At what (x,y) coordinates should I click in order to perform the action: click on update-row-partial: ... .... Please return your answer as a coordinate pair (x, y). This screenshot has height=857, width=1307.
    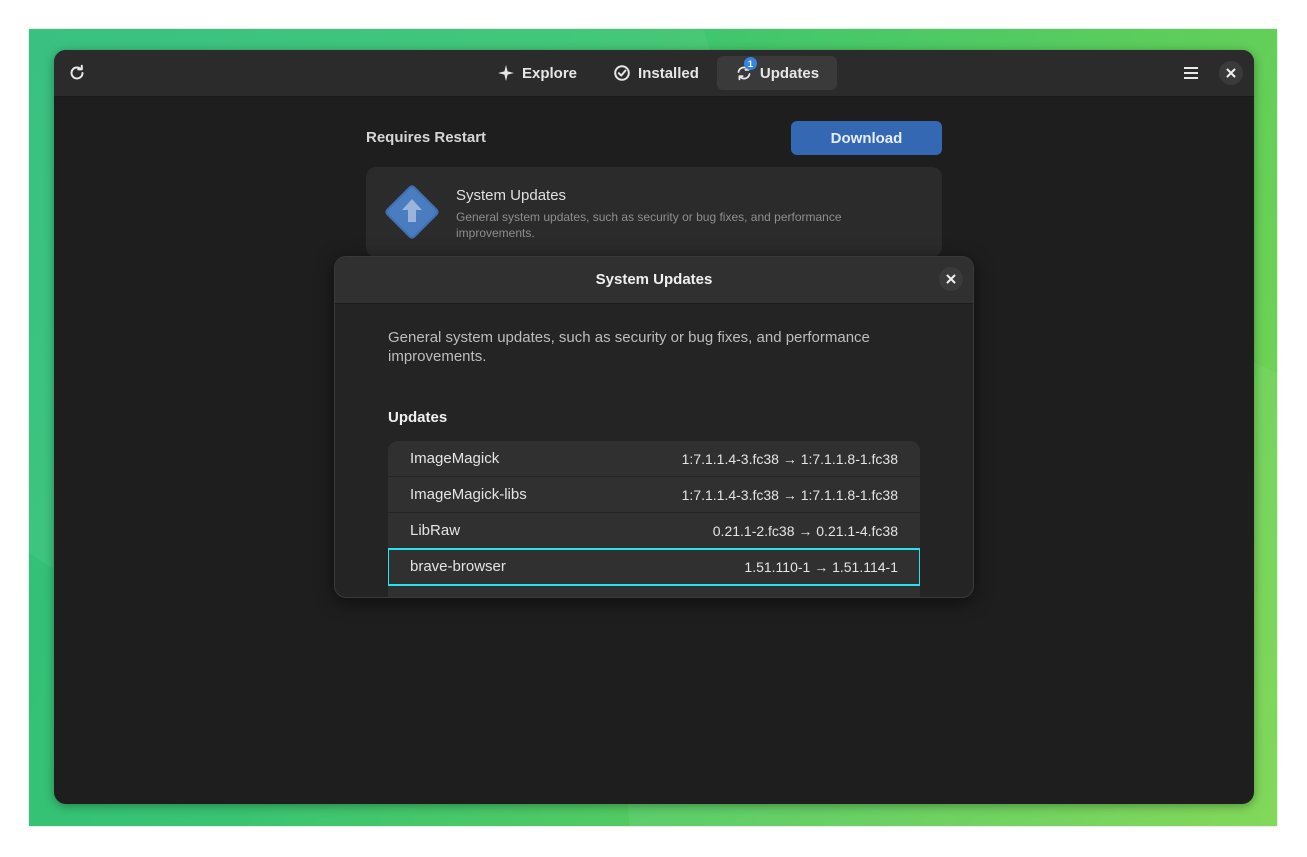
    Looking at the image, I should click on (654, 591).